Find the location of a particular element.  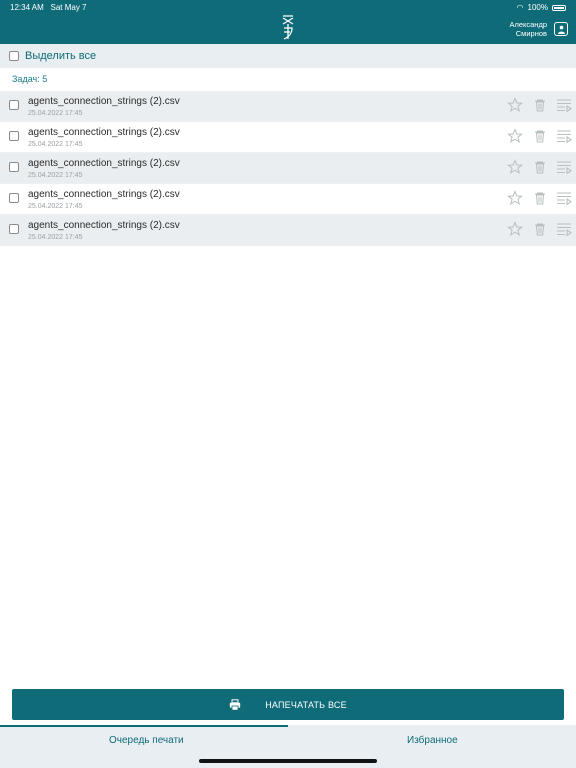

person-icon is located at coordinates (561, 29).